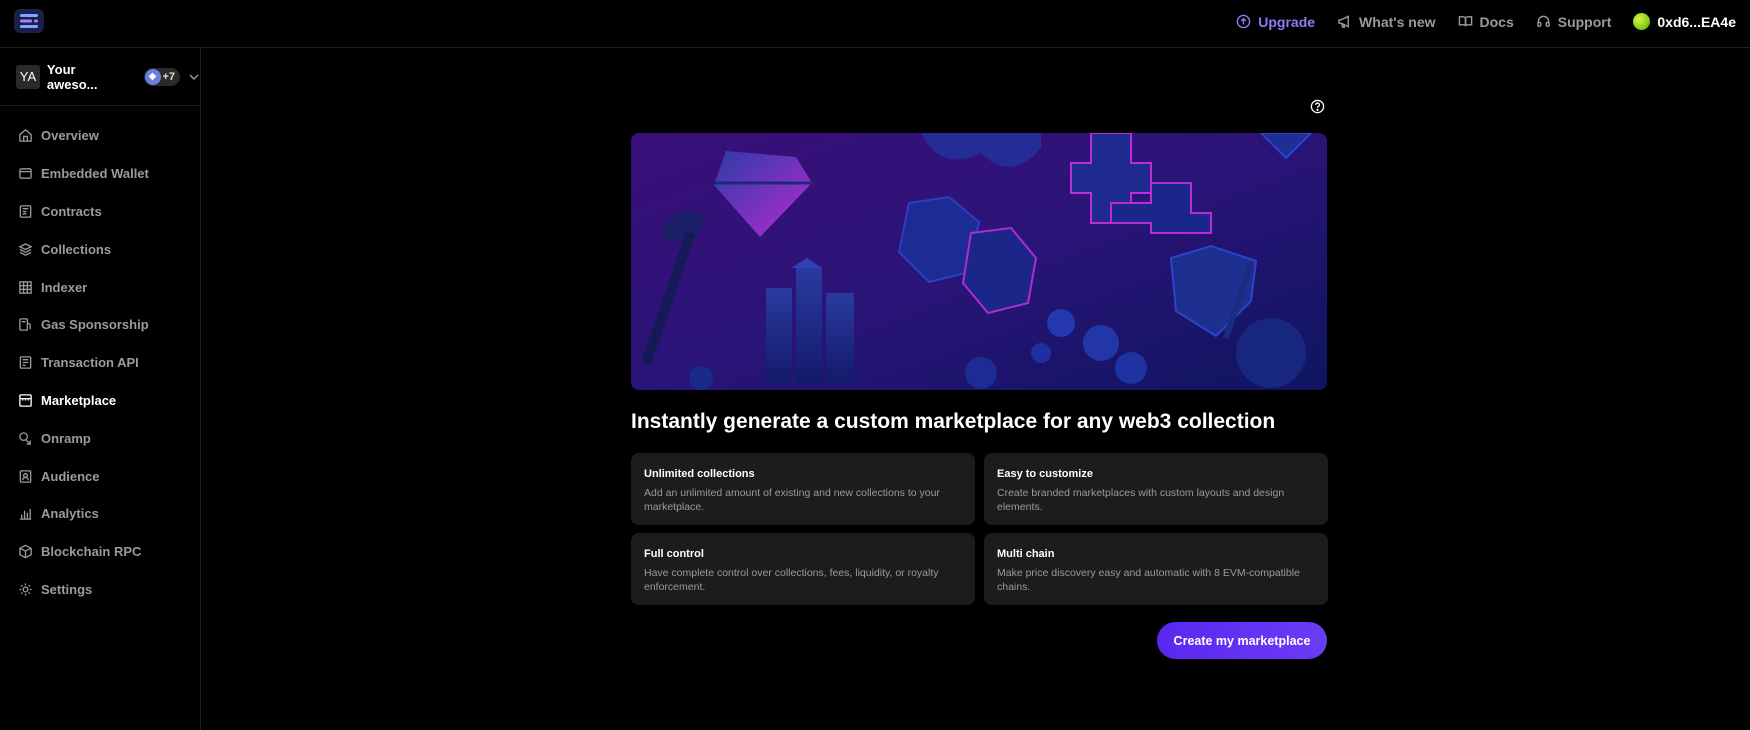 This screenshot has width=1750, height=730. What do you see at coordinates (100, 590) in the screenshot?
I see `sidebar-item-settings: Settings` at bounding box center [100, 590].